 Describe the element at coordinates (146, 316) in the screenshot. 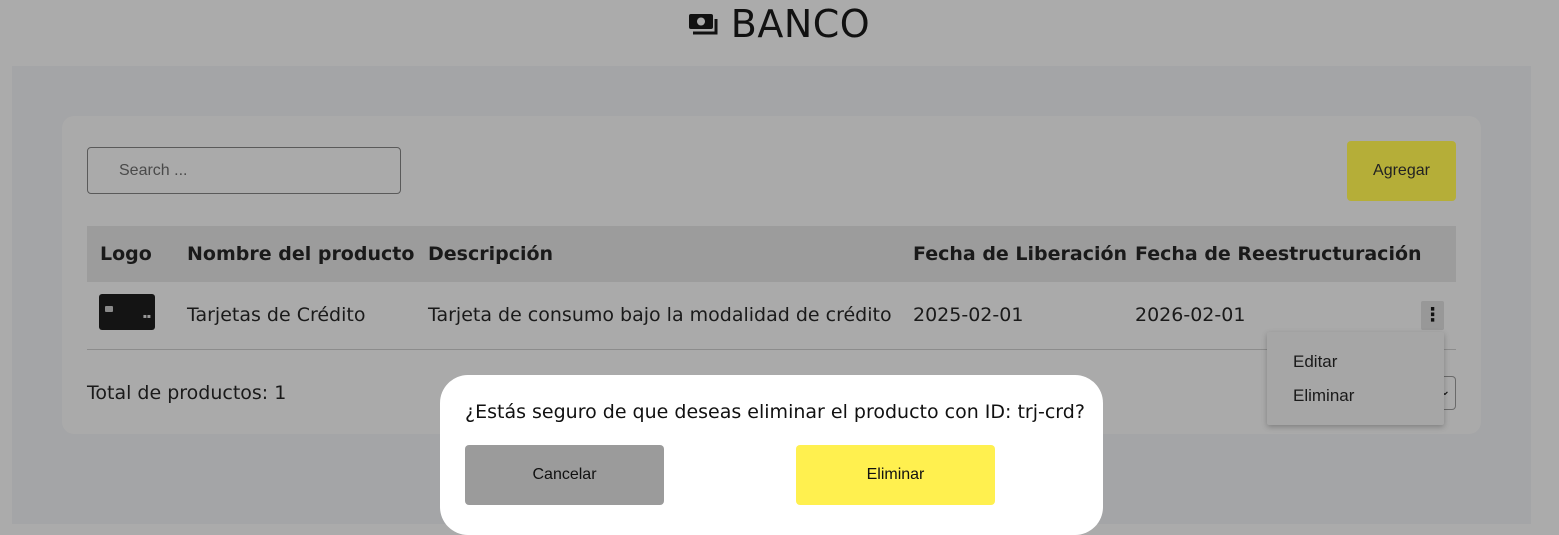

I see `card-brand-mark: ▪▪` at that location.